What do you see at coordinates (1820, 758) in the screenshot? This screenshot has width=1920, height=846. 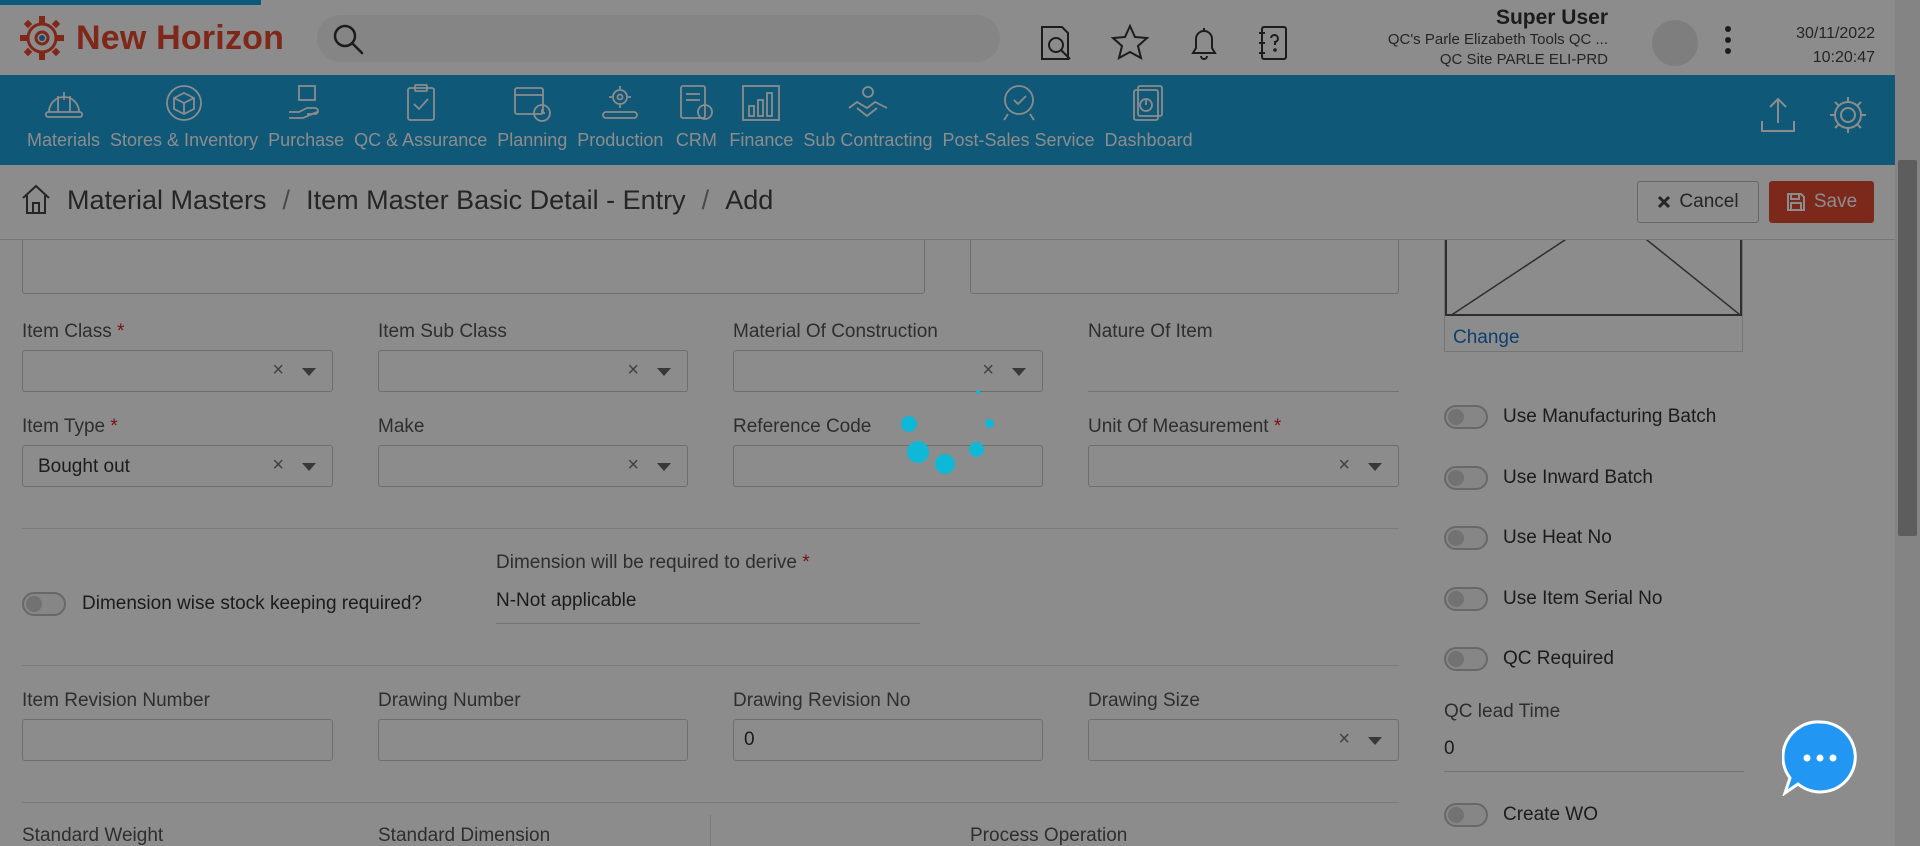 I see `chat-bubble-icon` at bounding box center [1820, 758].